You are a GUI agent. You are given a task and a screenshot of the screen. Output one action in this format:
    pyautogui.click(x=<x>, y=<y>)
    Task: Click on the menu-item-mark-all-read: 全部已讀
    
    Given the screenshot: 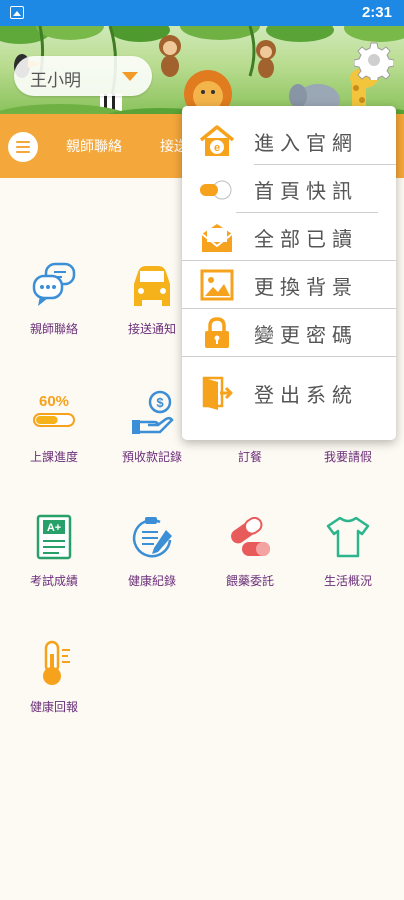 What is the action you would take?
    pyautogui.click(x=289, y=236)
    